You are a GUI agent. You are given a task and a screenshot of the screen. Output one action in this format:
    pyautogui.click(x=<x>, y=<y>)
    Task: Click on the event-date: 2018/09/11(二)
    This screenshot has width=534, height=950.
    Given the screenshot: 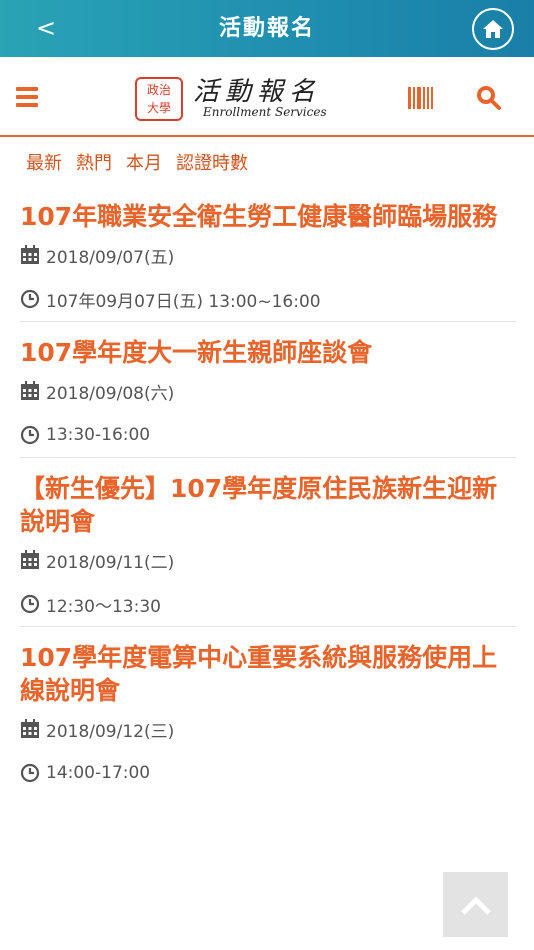 What is the action you would take?
    pyautogui.click(x=110, y=562)
    